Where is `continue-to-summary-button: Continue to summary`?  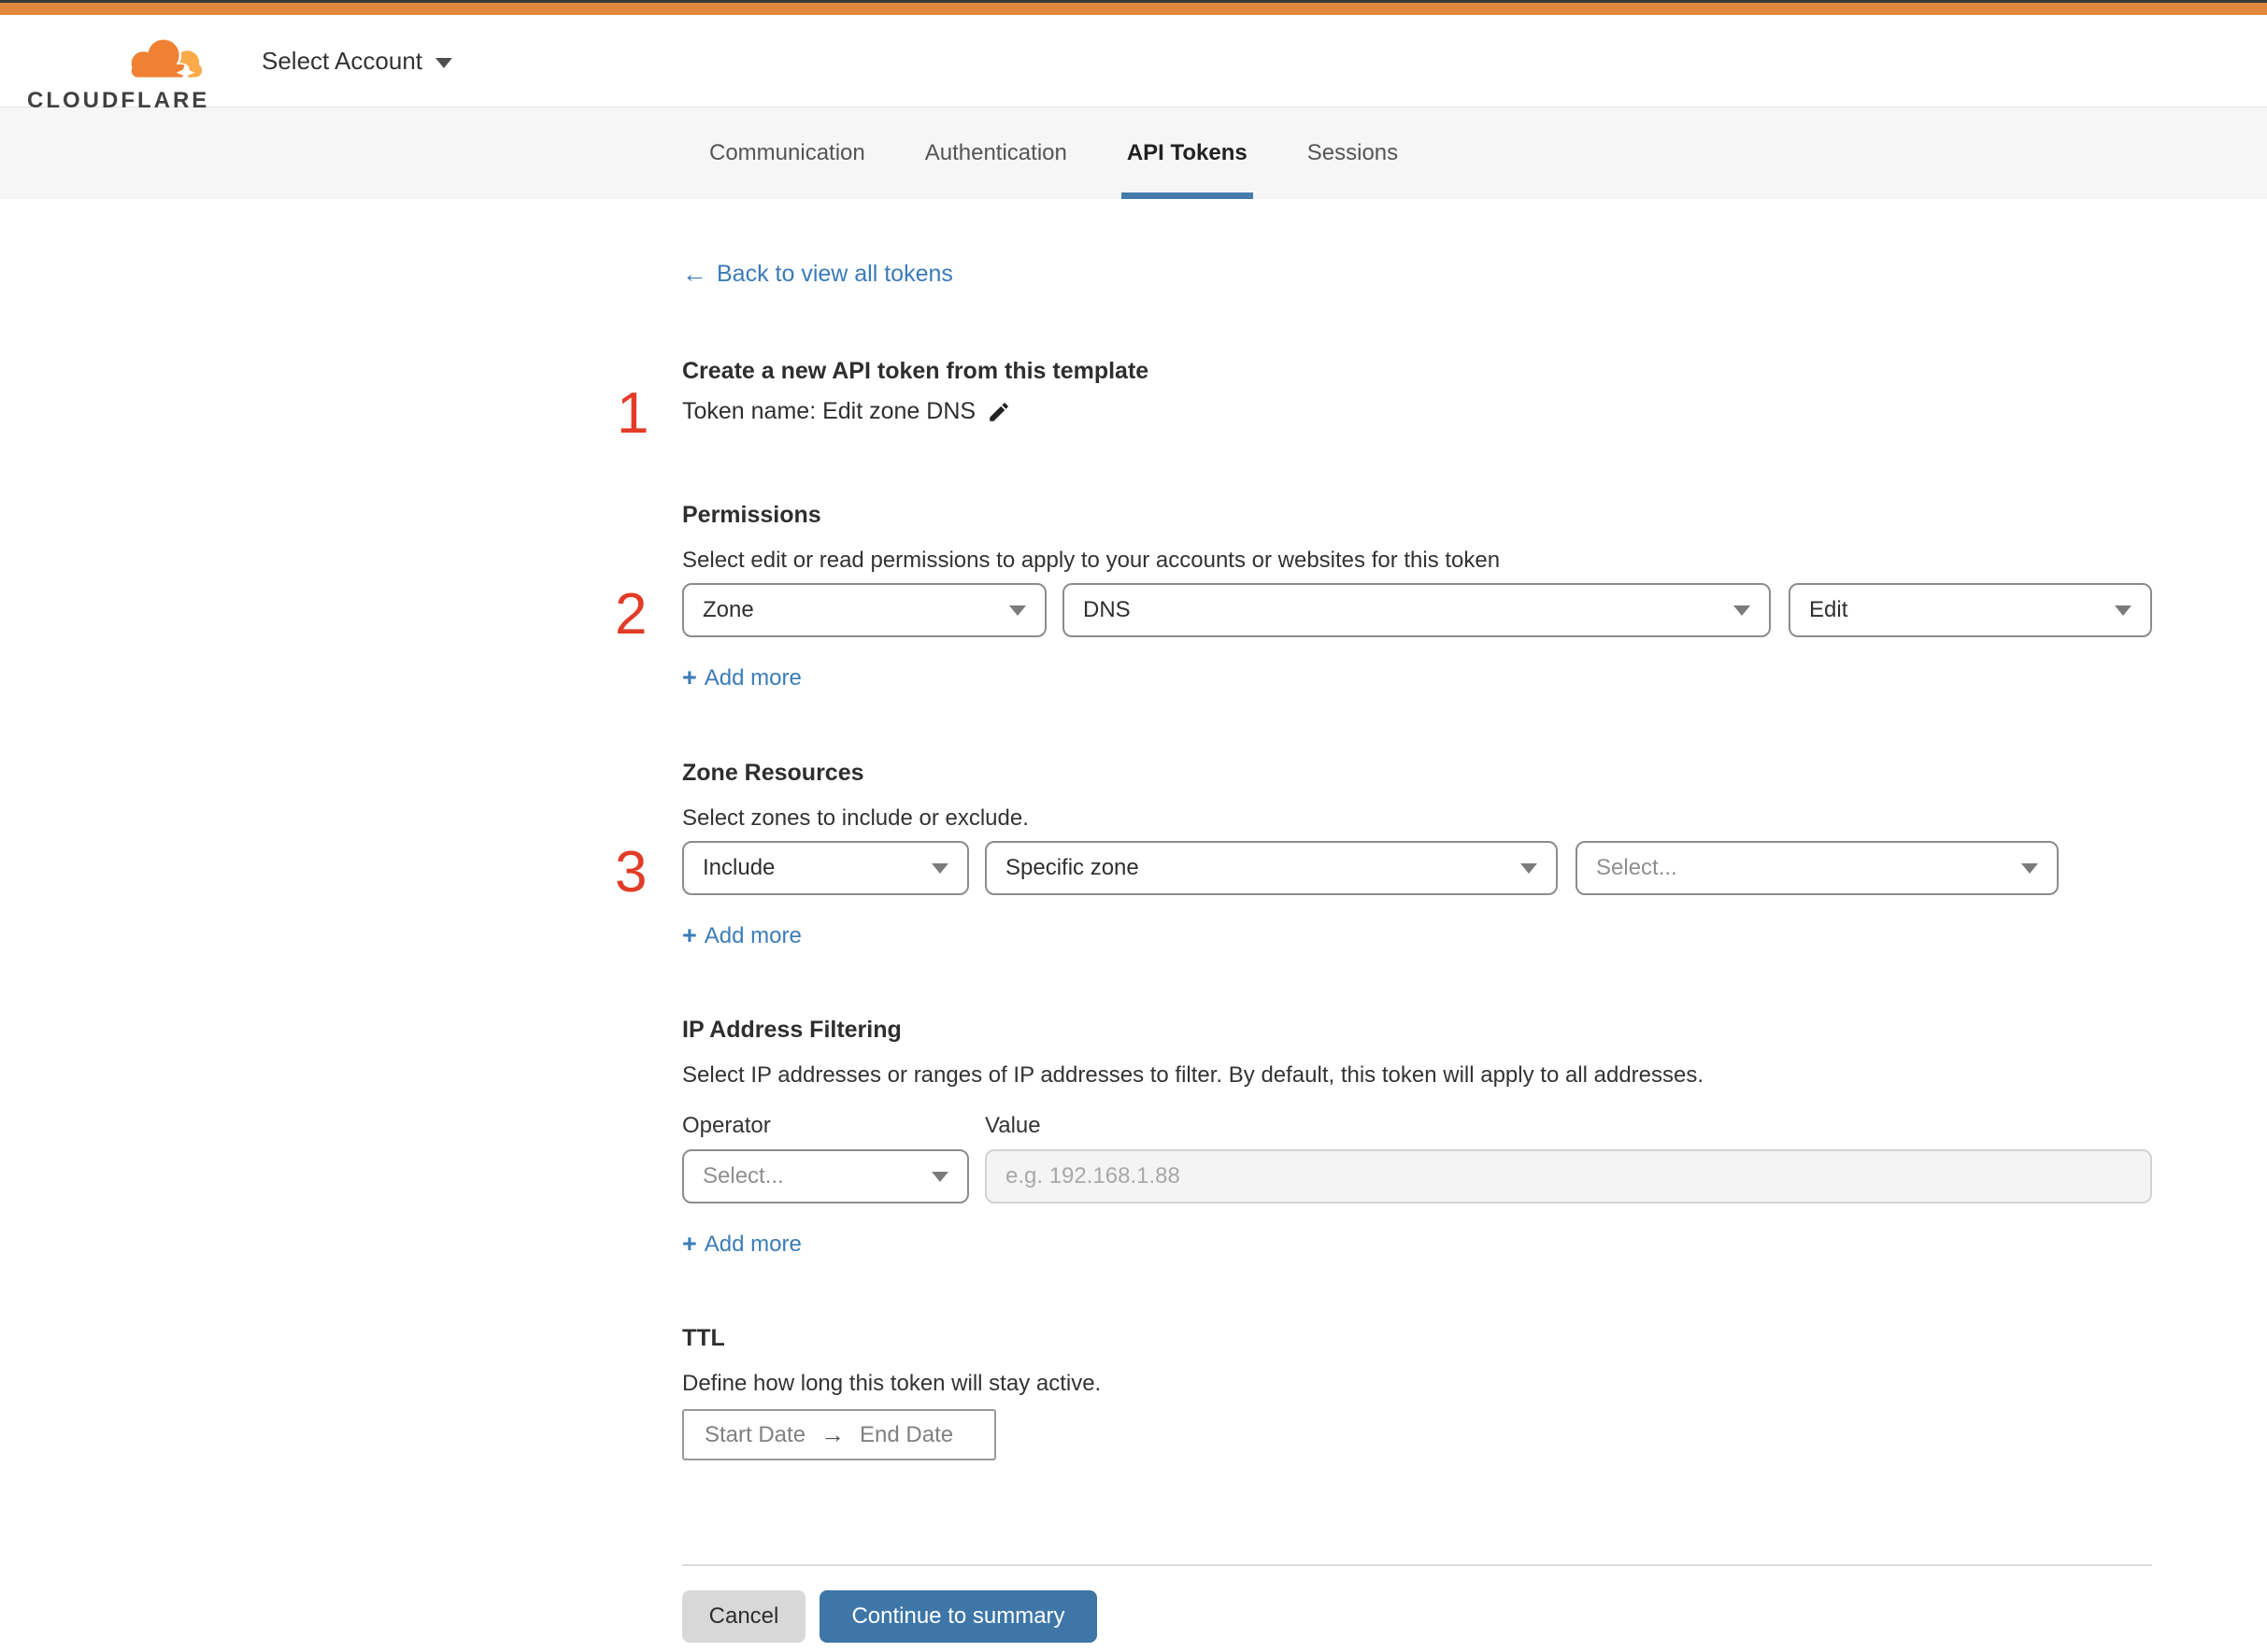 continue-to-summary-button: Continue to summary is located at coordinates (958, 1616).